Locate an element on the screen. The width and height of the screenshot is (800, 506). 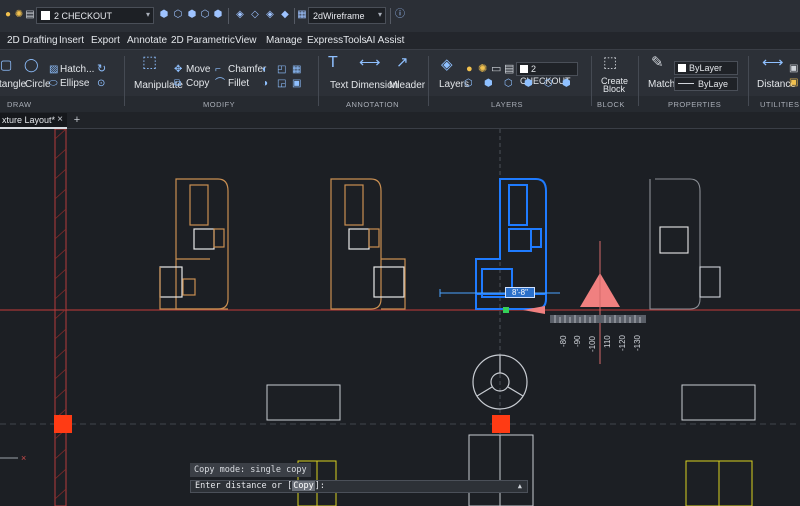
layer-off-icon: ⬡ is located at coordinates (468, 84).